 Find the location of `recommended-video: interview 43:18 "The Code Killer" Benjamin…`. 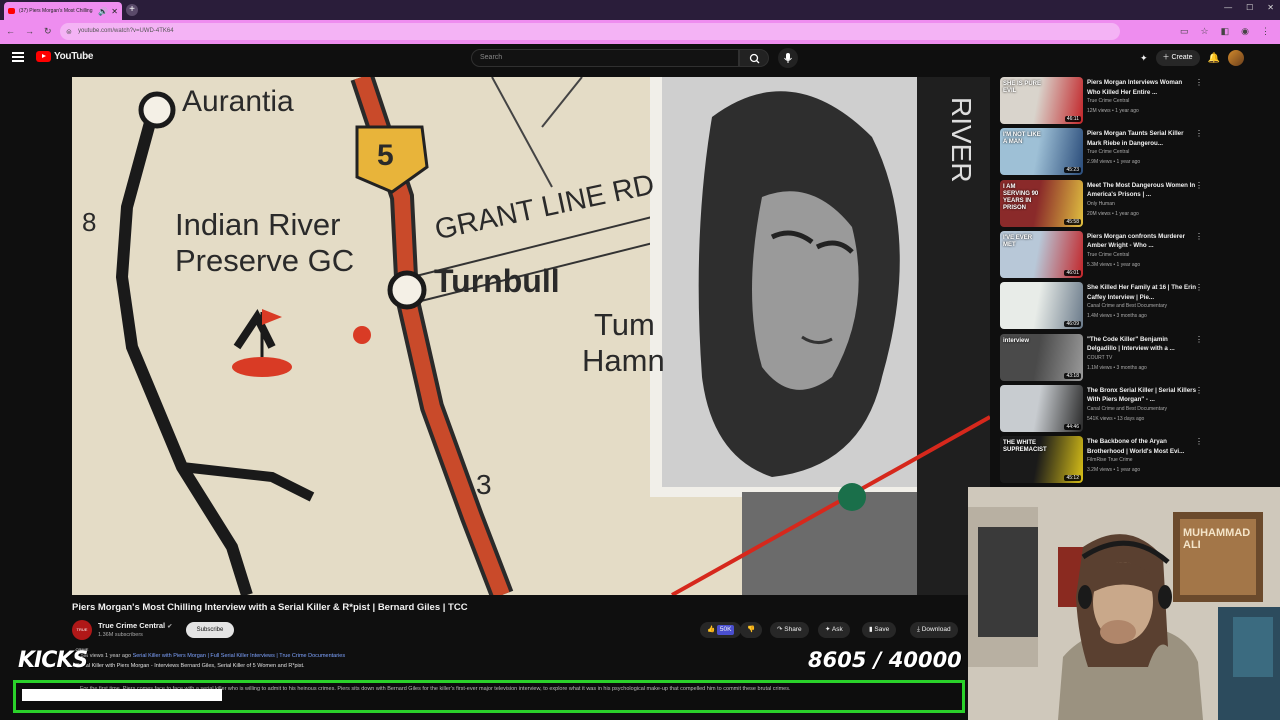

recommended-video: interview 43:18 "The Code Killer" Benjamin… is located at coordinates (1136, 357).